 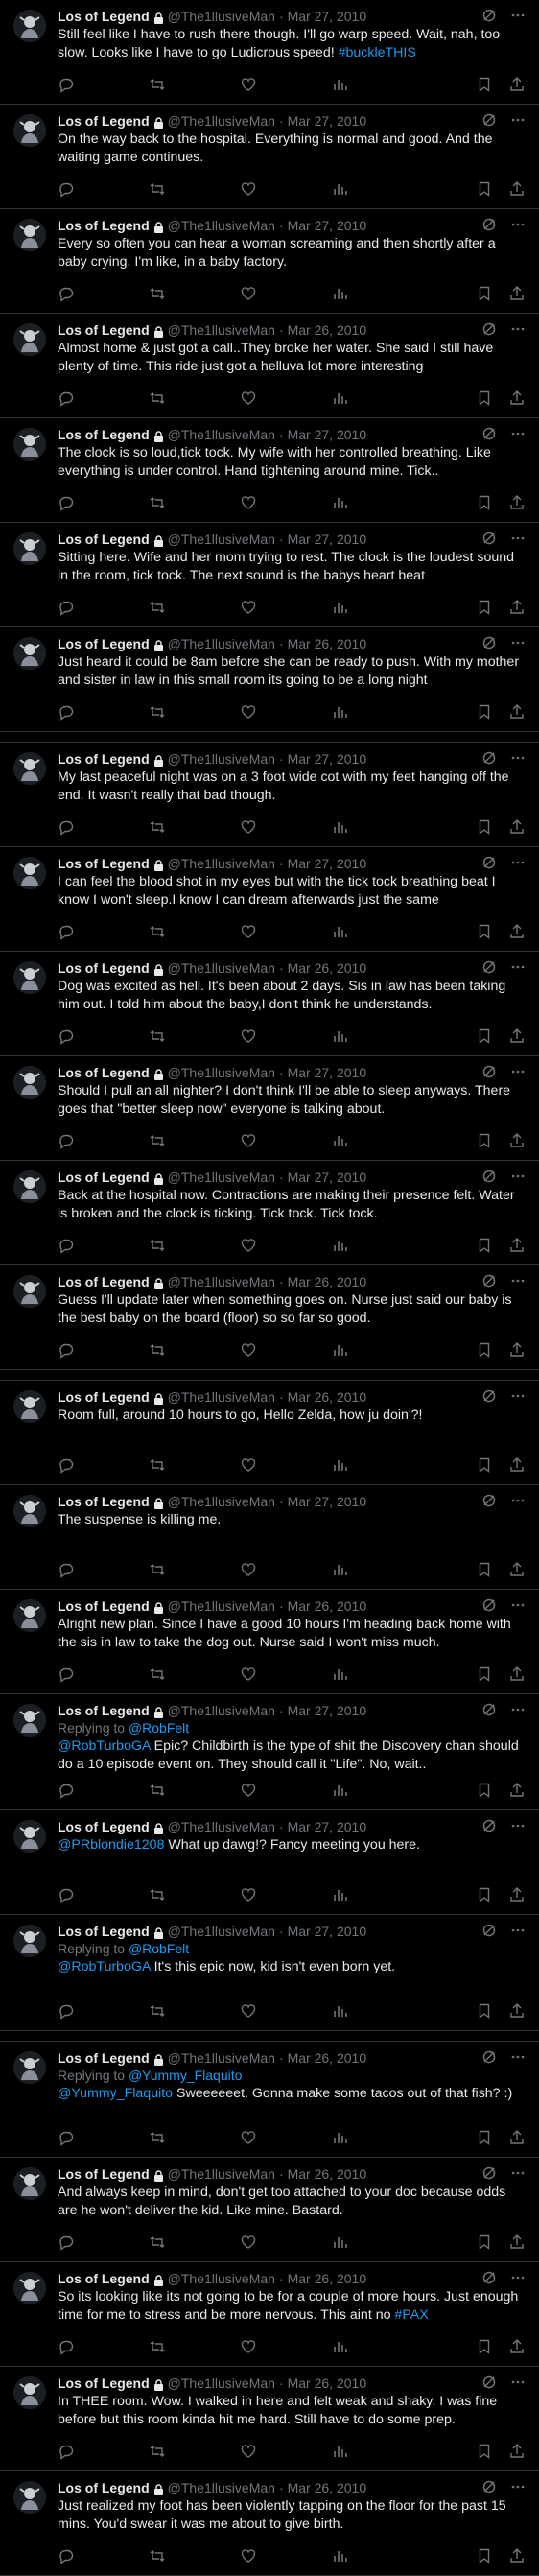 What do you see at coordinates (159, 1728) in the screenshot?
I see `replying-to-mention: @RobFelt` at bounding box center [159, 1728].